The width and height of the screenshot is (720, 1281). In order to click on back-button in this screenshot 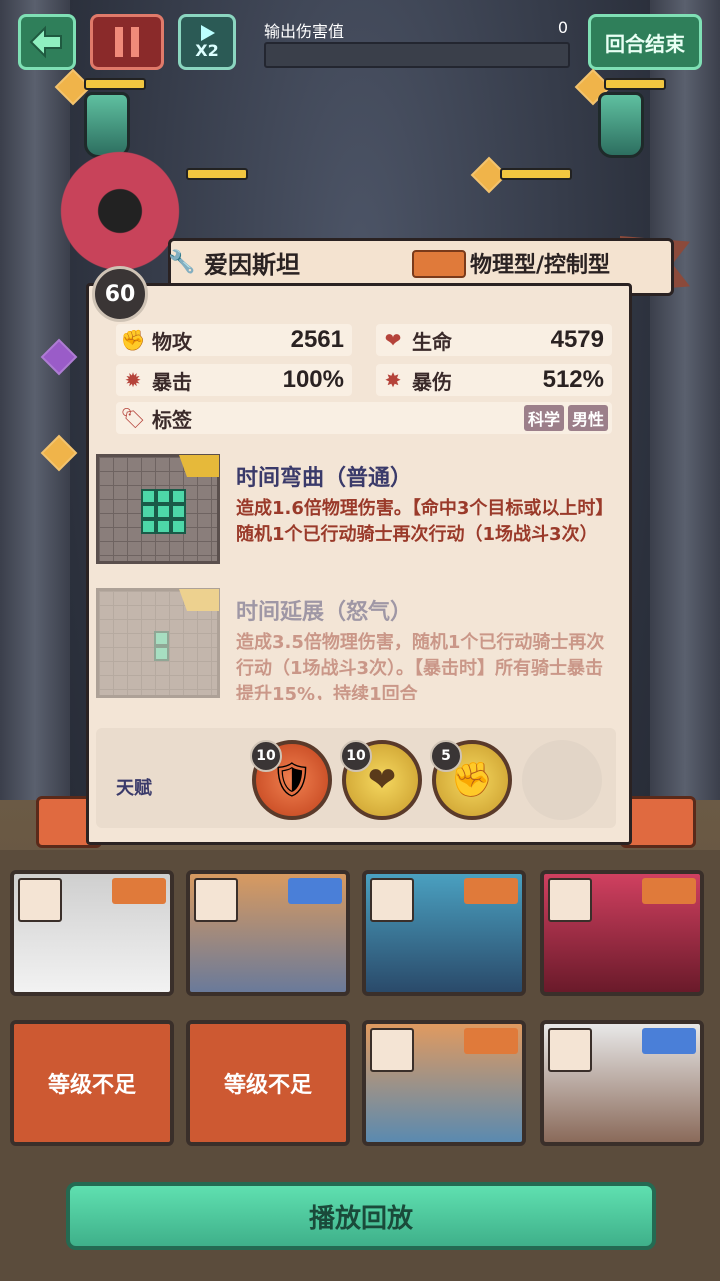, I will do `click(47, 42)`.